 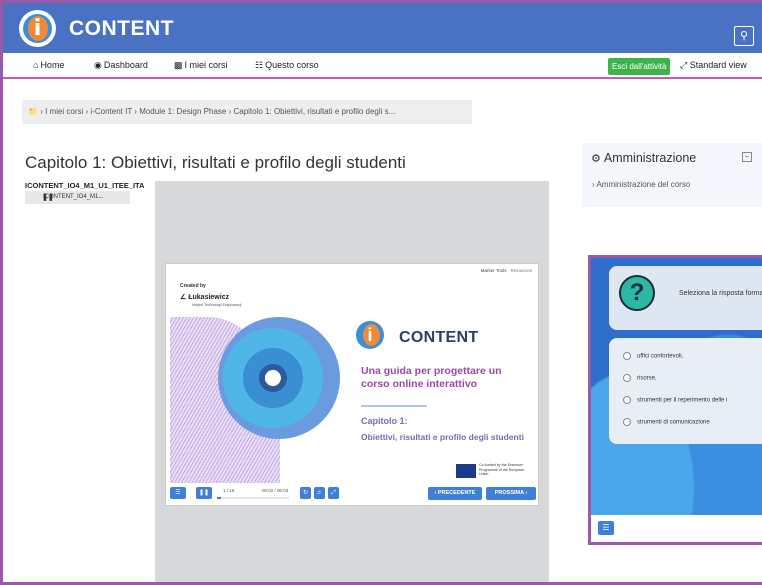 What do you see at coordinates (370, 335) in the screenshot?
I see `content-logo-icon: i` at bounding box center [370, 335].